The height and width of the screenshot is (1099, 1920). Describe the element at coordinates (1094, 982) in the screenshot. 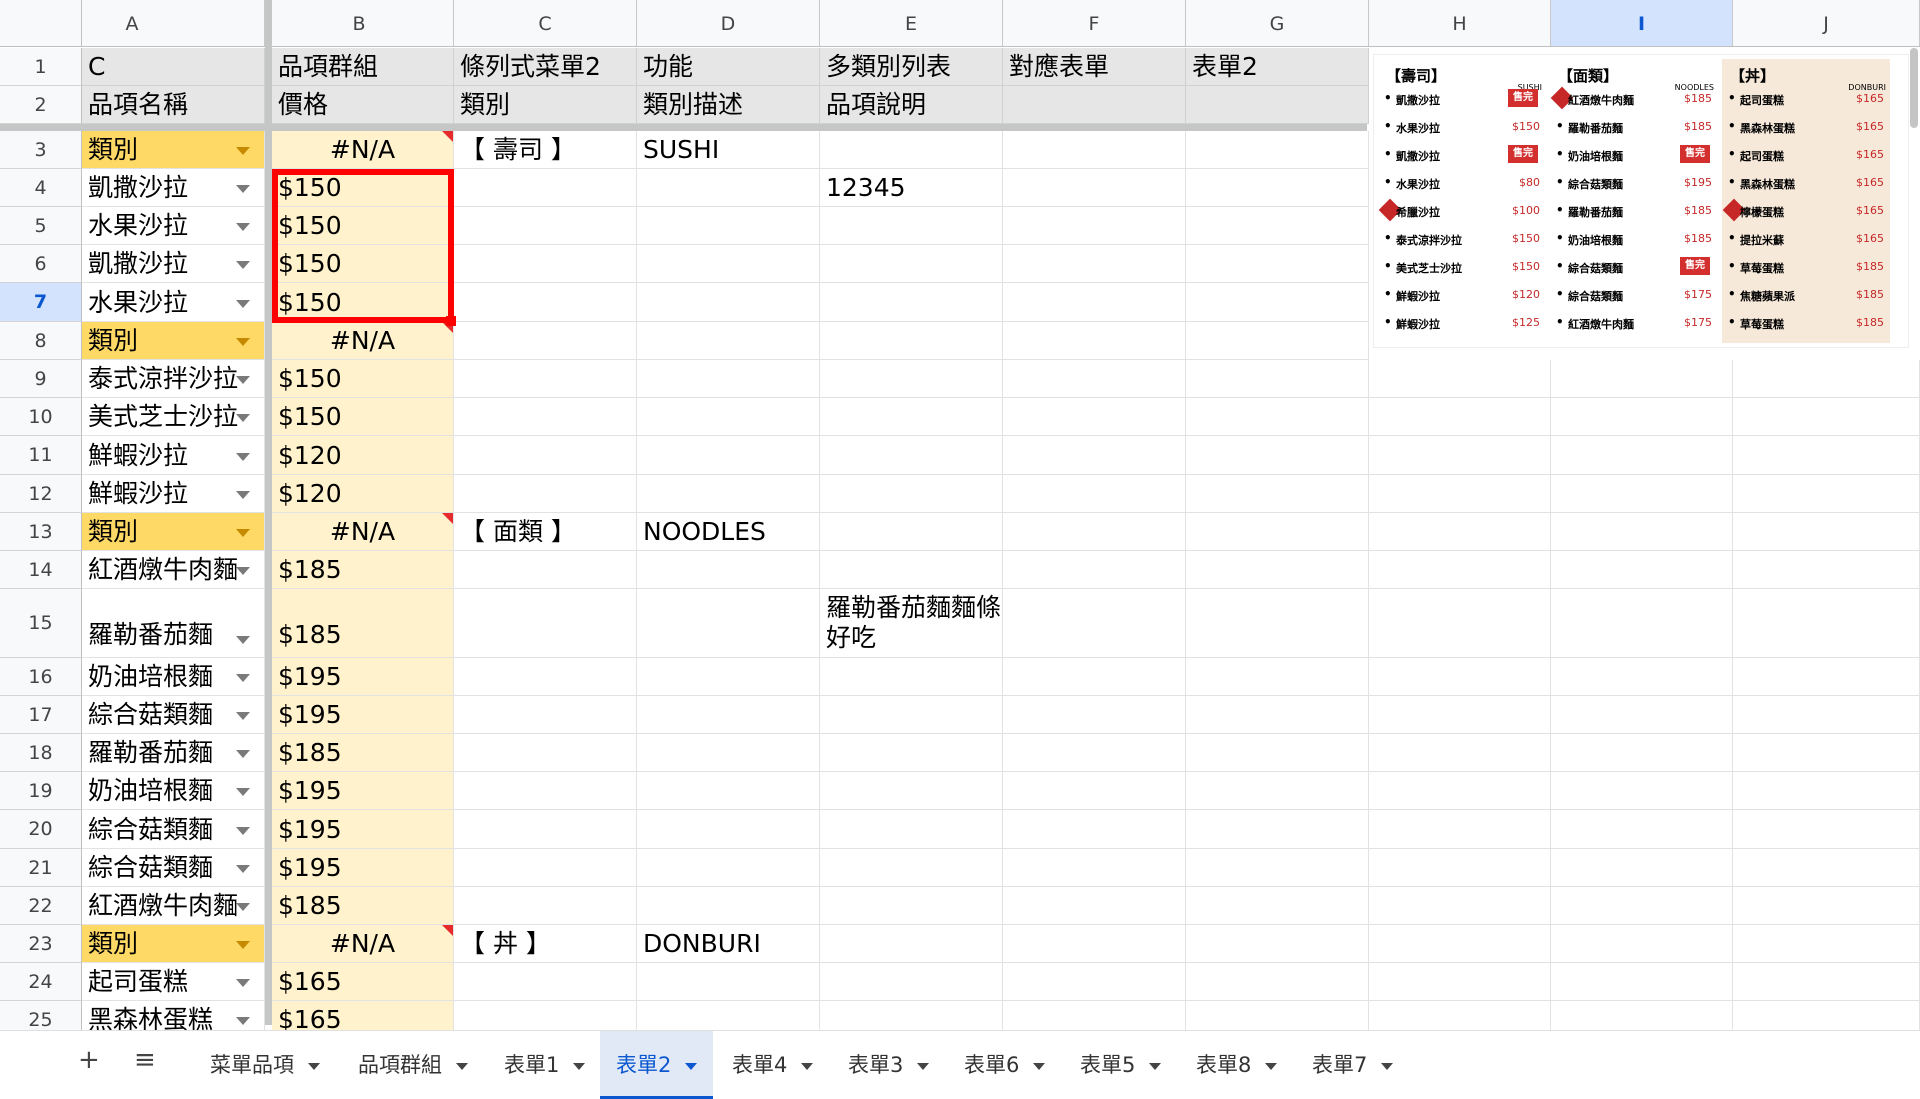

I see `cell-f24` at that location.